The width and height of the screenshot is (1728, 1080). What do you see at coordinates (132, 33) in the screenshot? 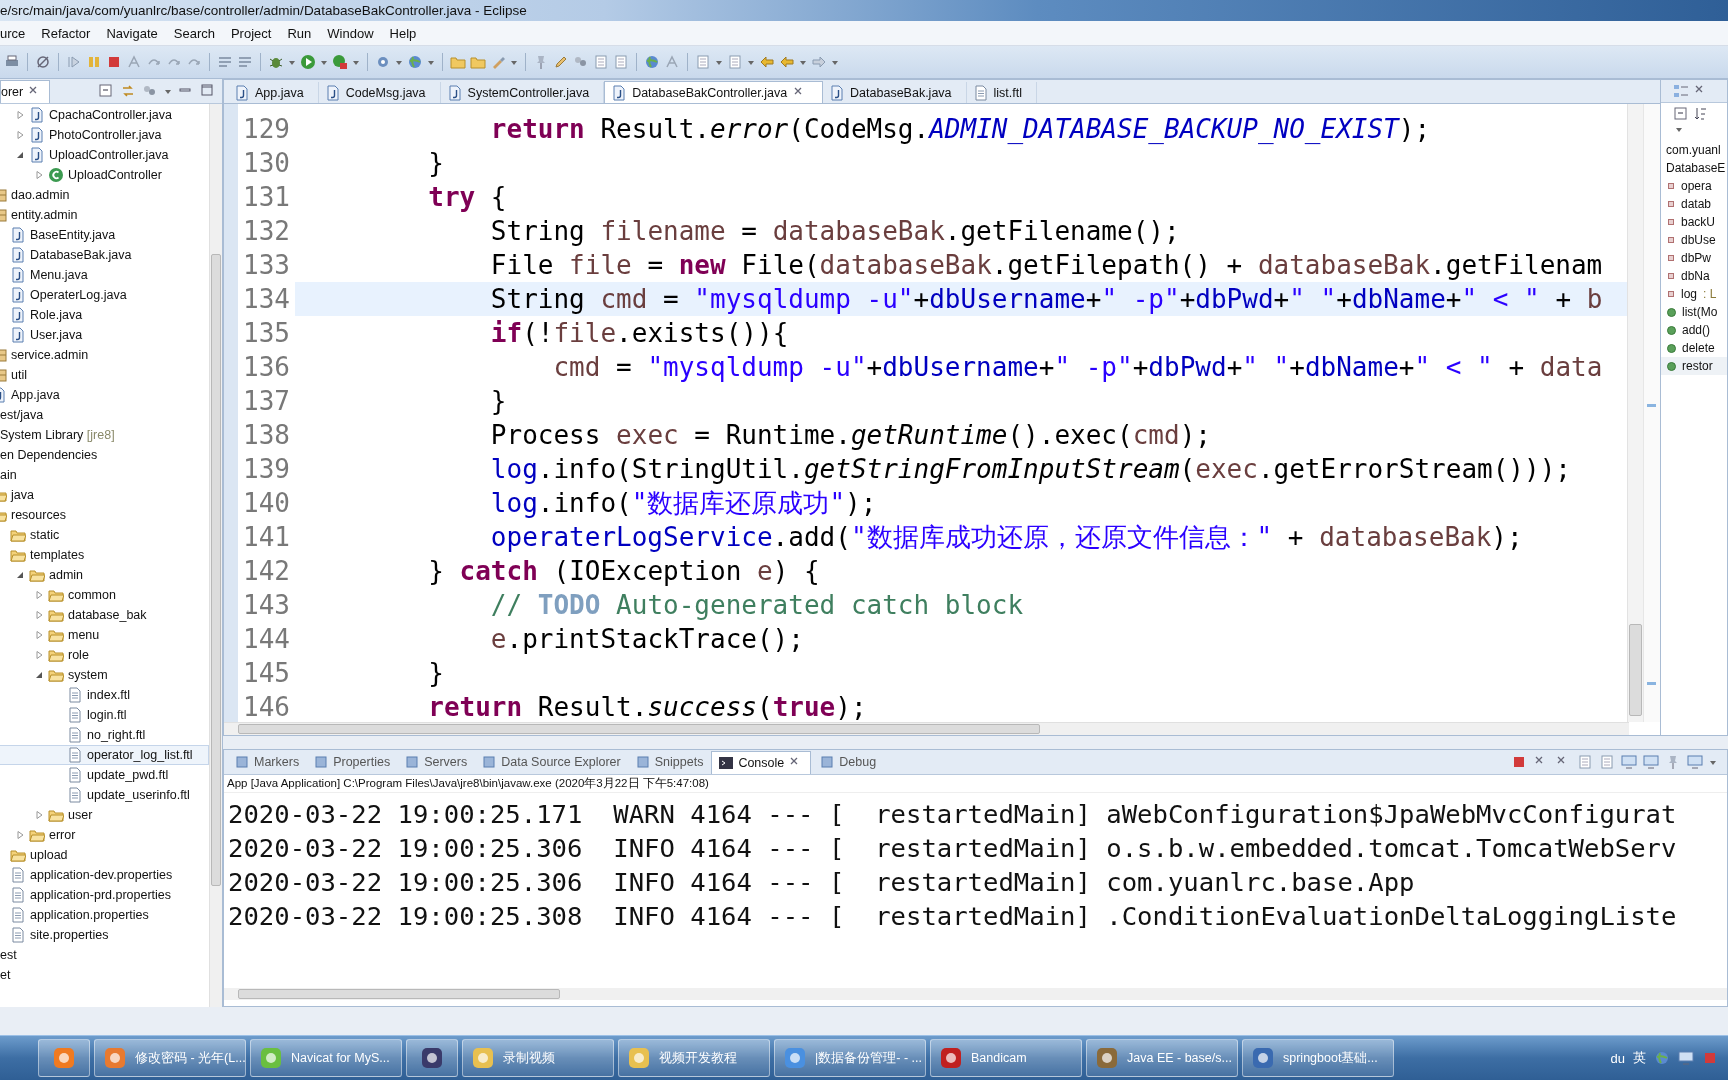
I see `menu-title: Navigate` at bounding box center [132, 33].